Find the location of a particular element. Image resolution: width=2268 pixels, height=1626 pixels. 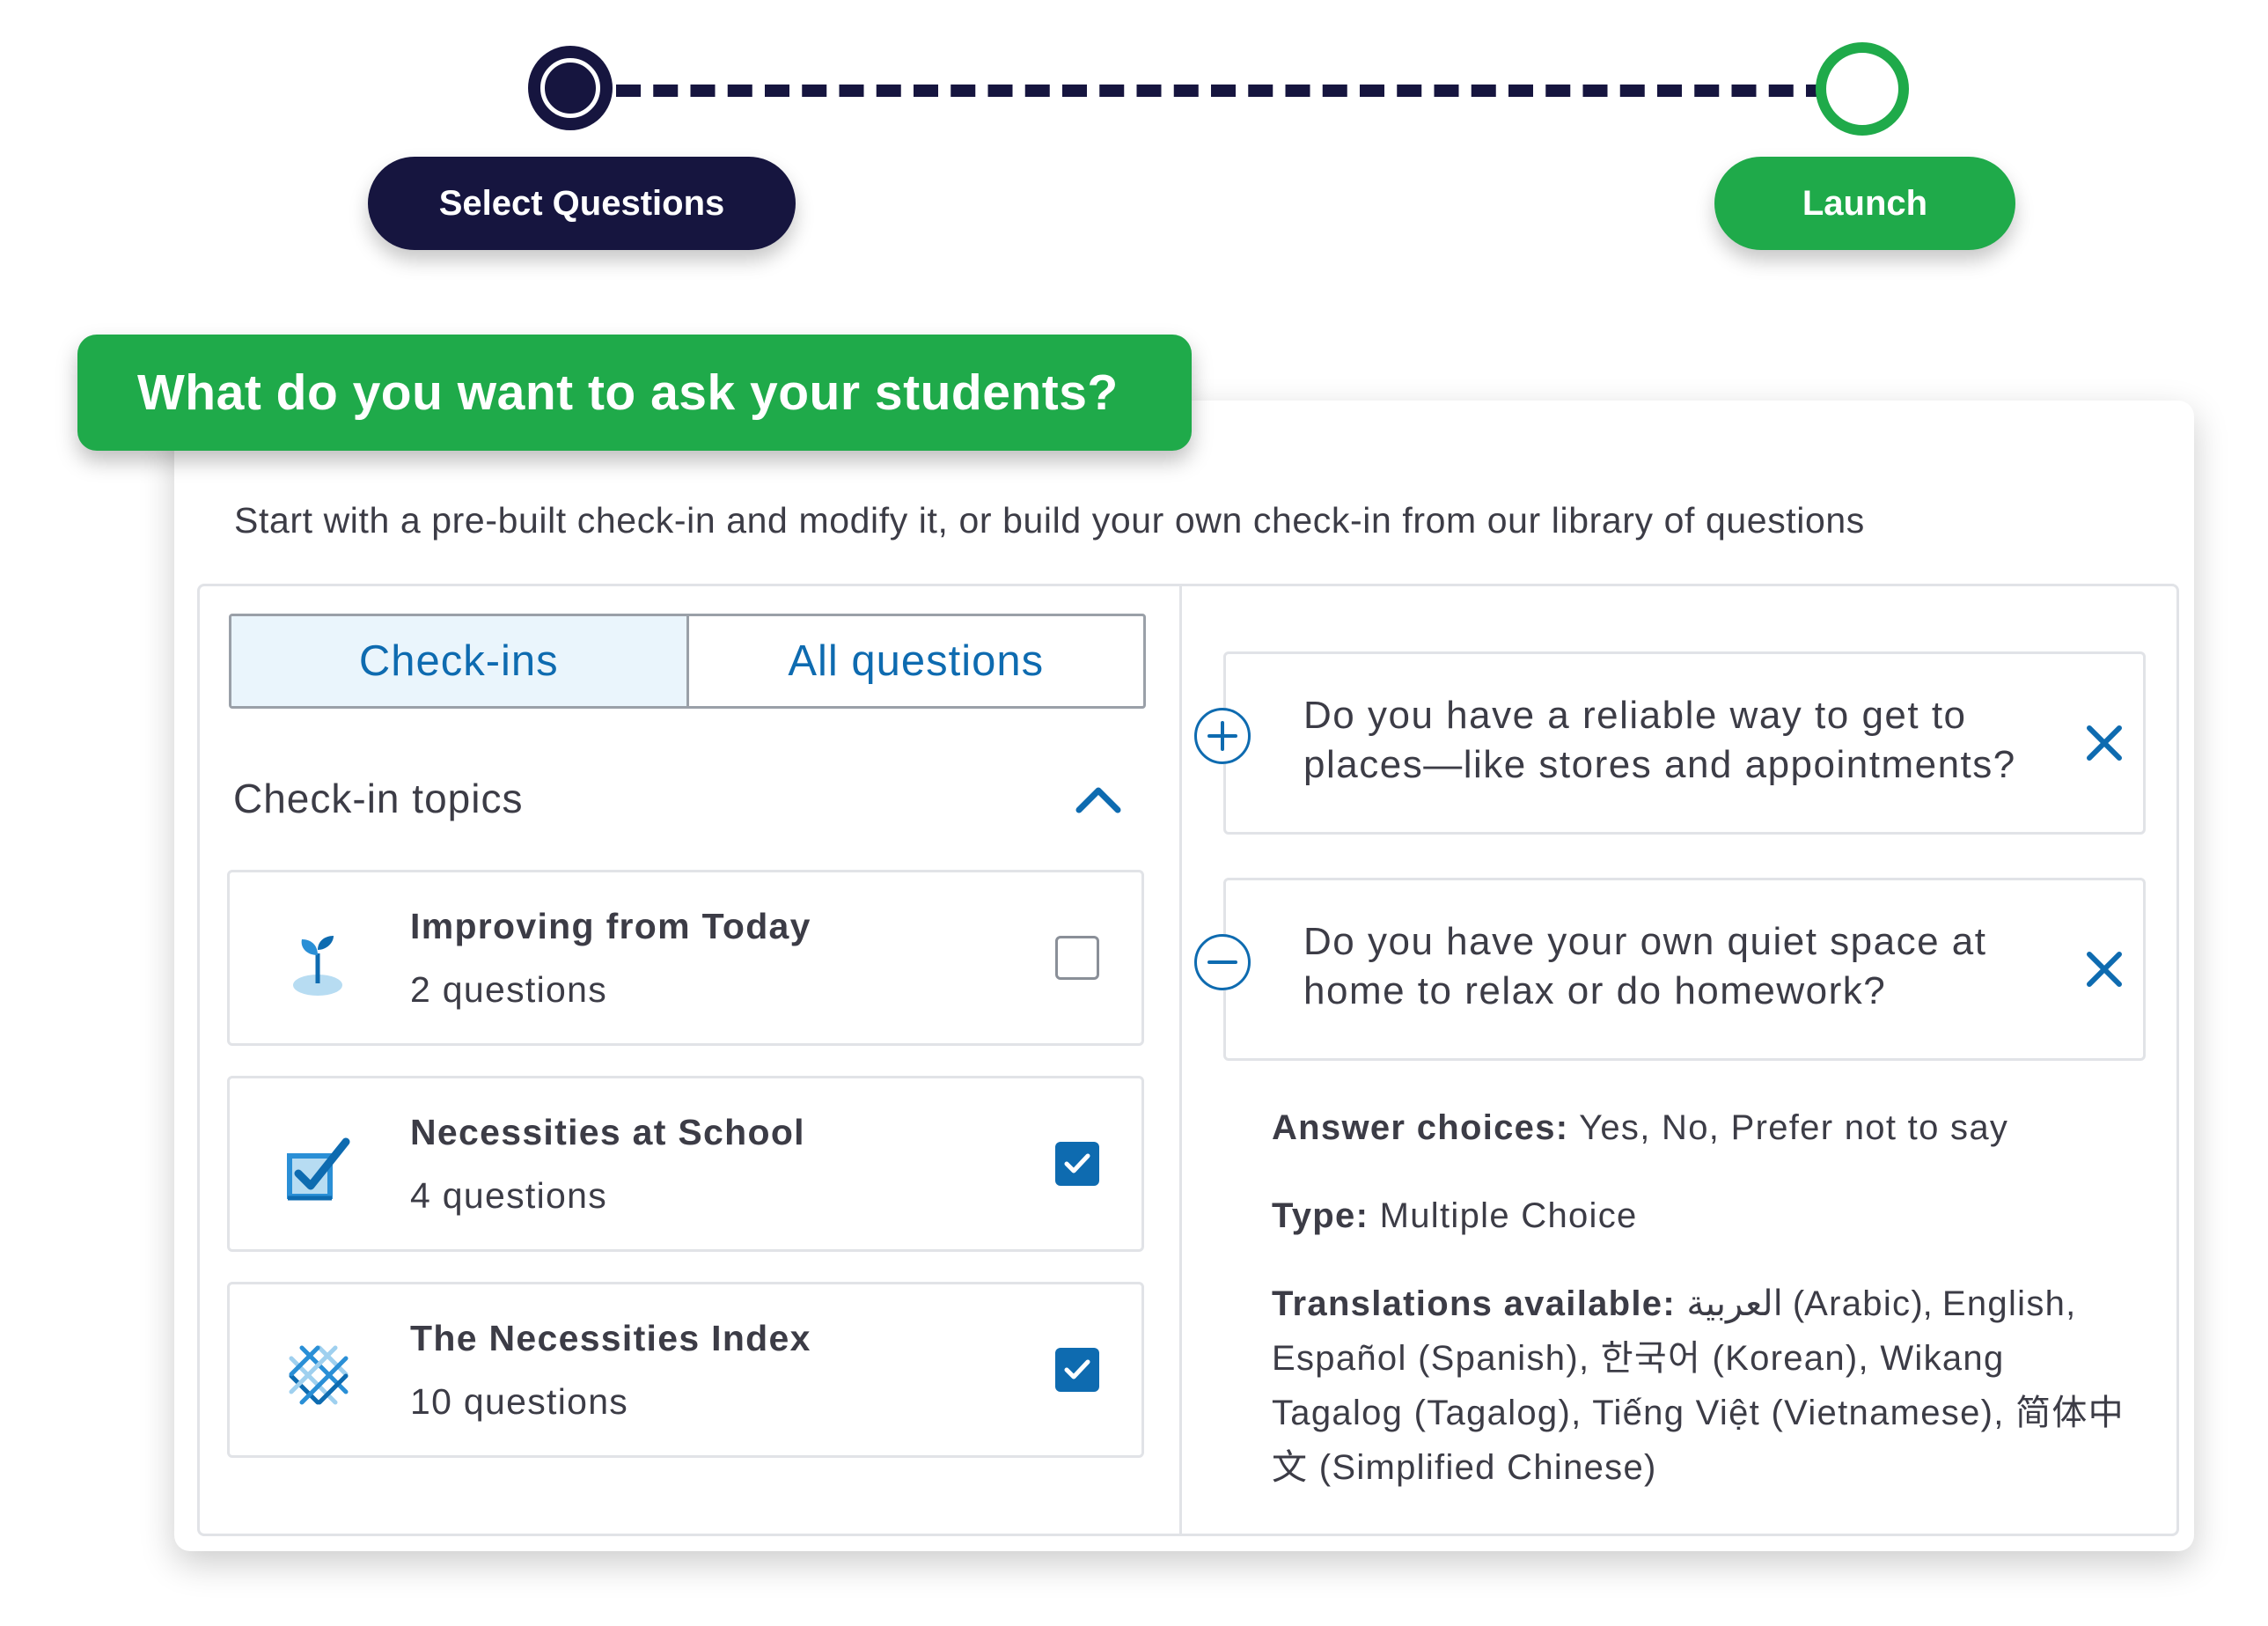

translations-label: Translations available: is located at coordinates (1474, 1303).